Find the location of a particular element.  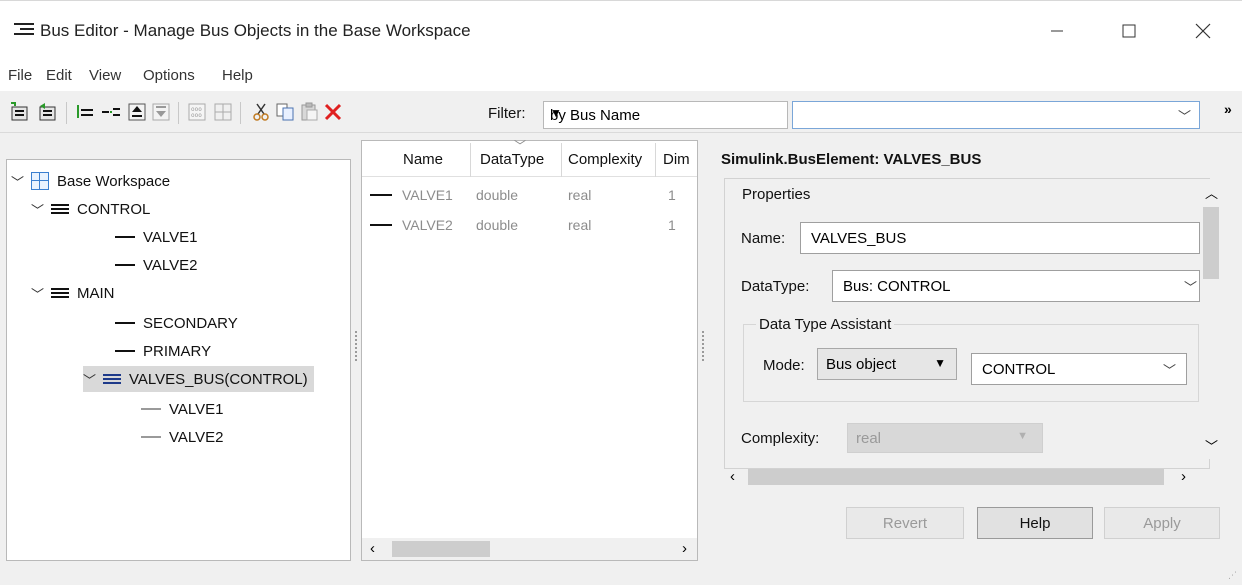

sort-indicator-icon: ﹀ is located at coordinates (520, 146).